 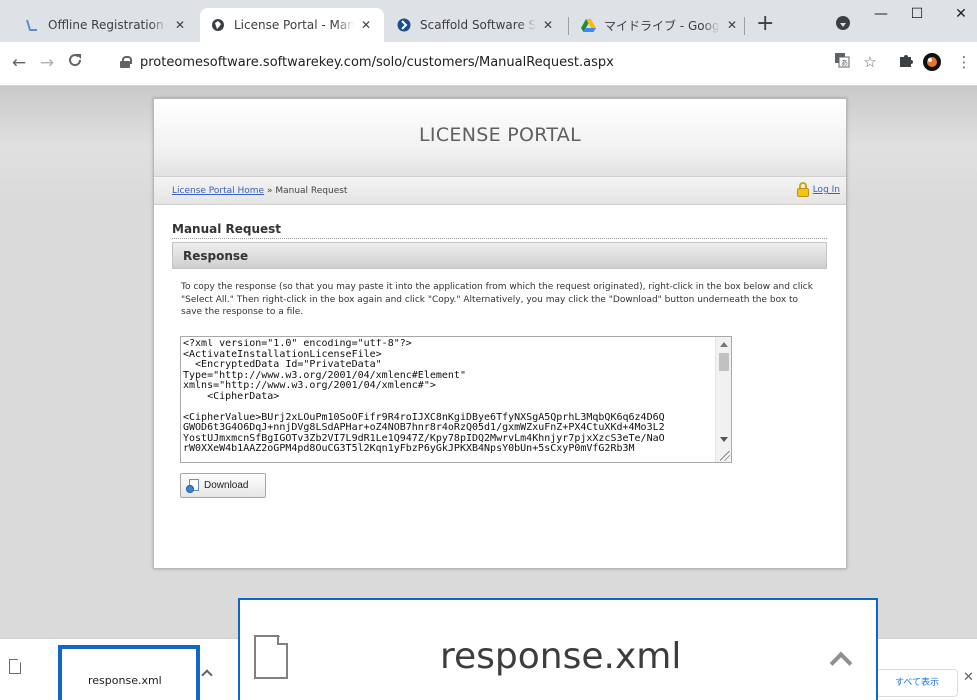 I want to click on tab-google-drive: マイドライブ - Google ドライ ✕, so click(x=660, y=25).